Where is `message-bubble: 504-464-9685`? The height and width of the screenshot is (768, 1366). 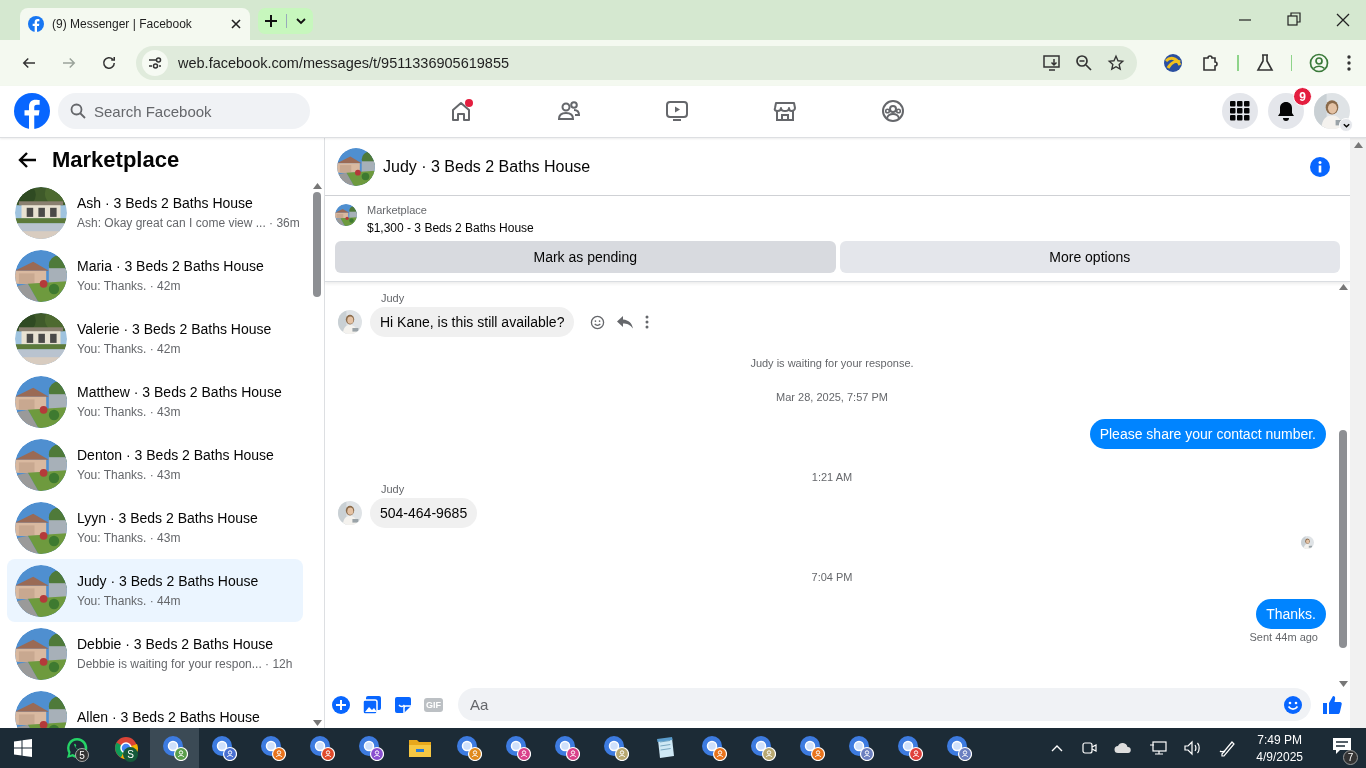 message-bubble: 504-464-9685 is located at coordinates (424, 513).